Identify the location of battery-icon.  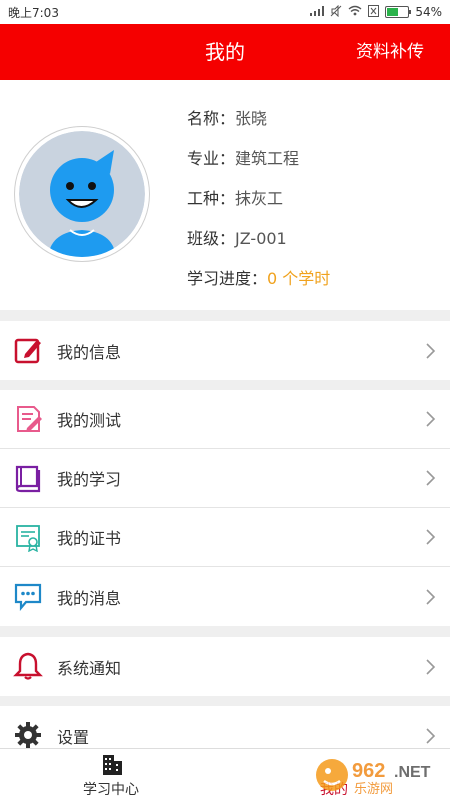
(398, 12).